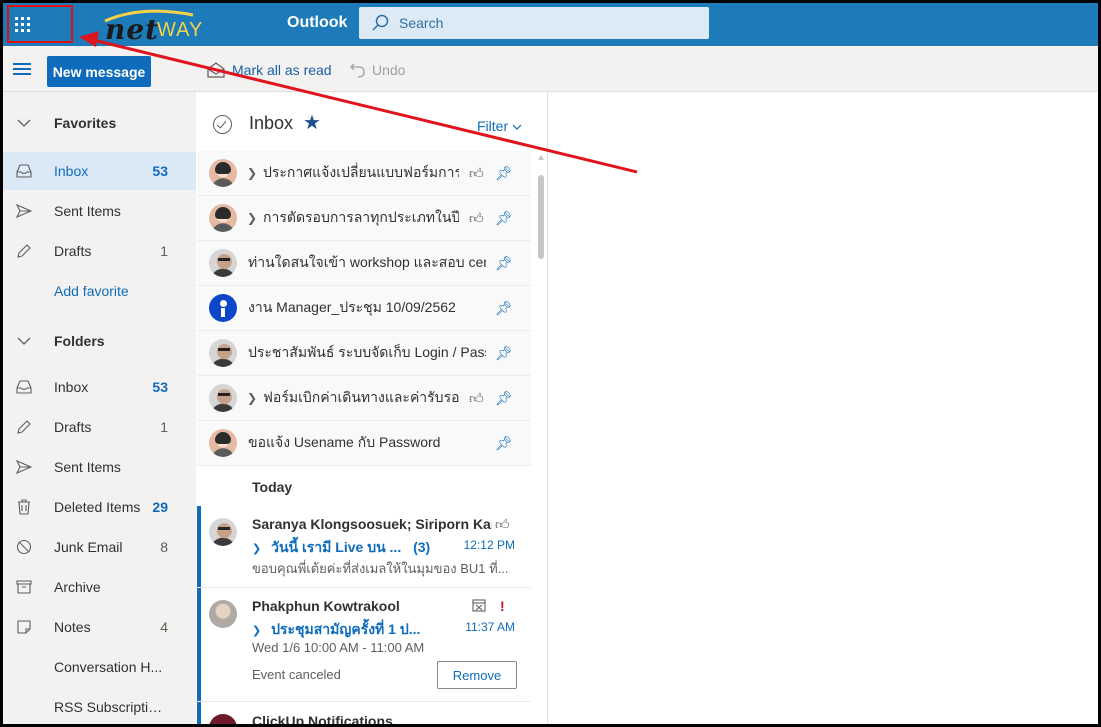 The width and height of the screenshot is (1101, 727). What do you see at coordinates (367, 352) in the screenshot?
I see `pinned-message-subject: ประชาสัมพันธ์ ระบบจัดเก็บ Login / Passw` at bounding box center [367, 352].